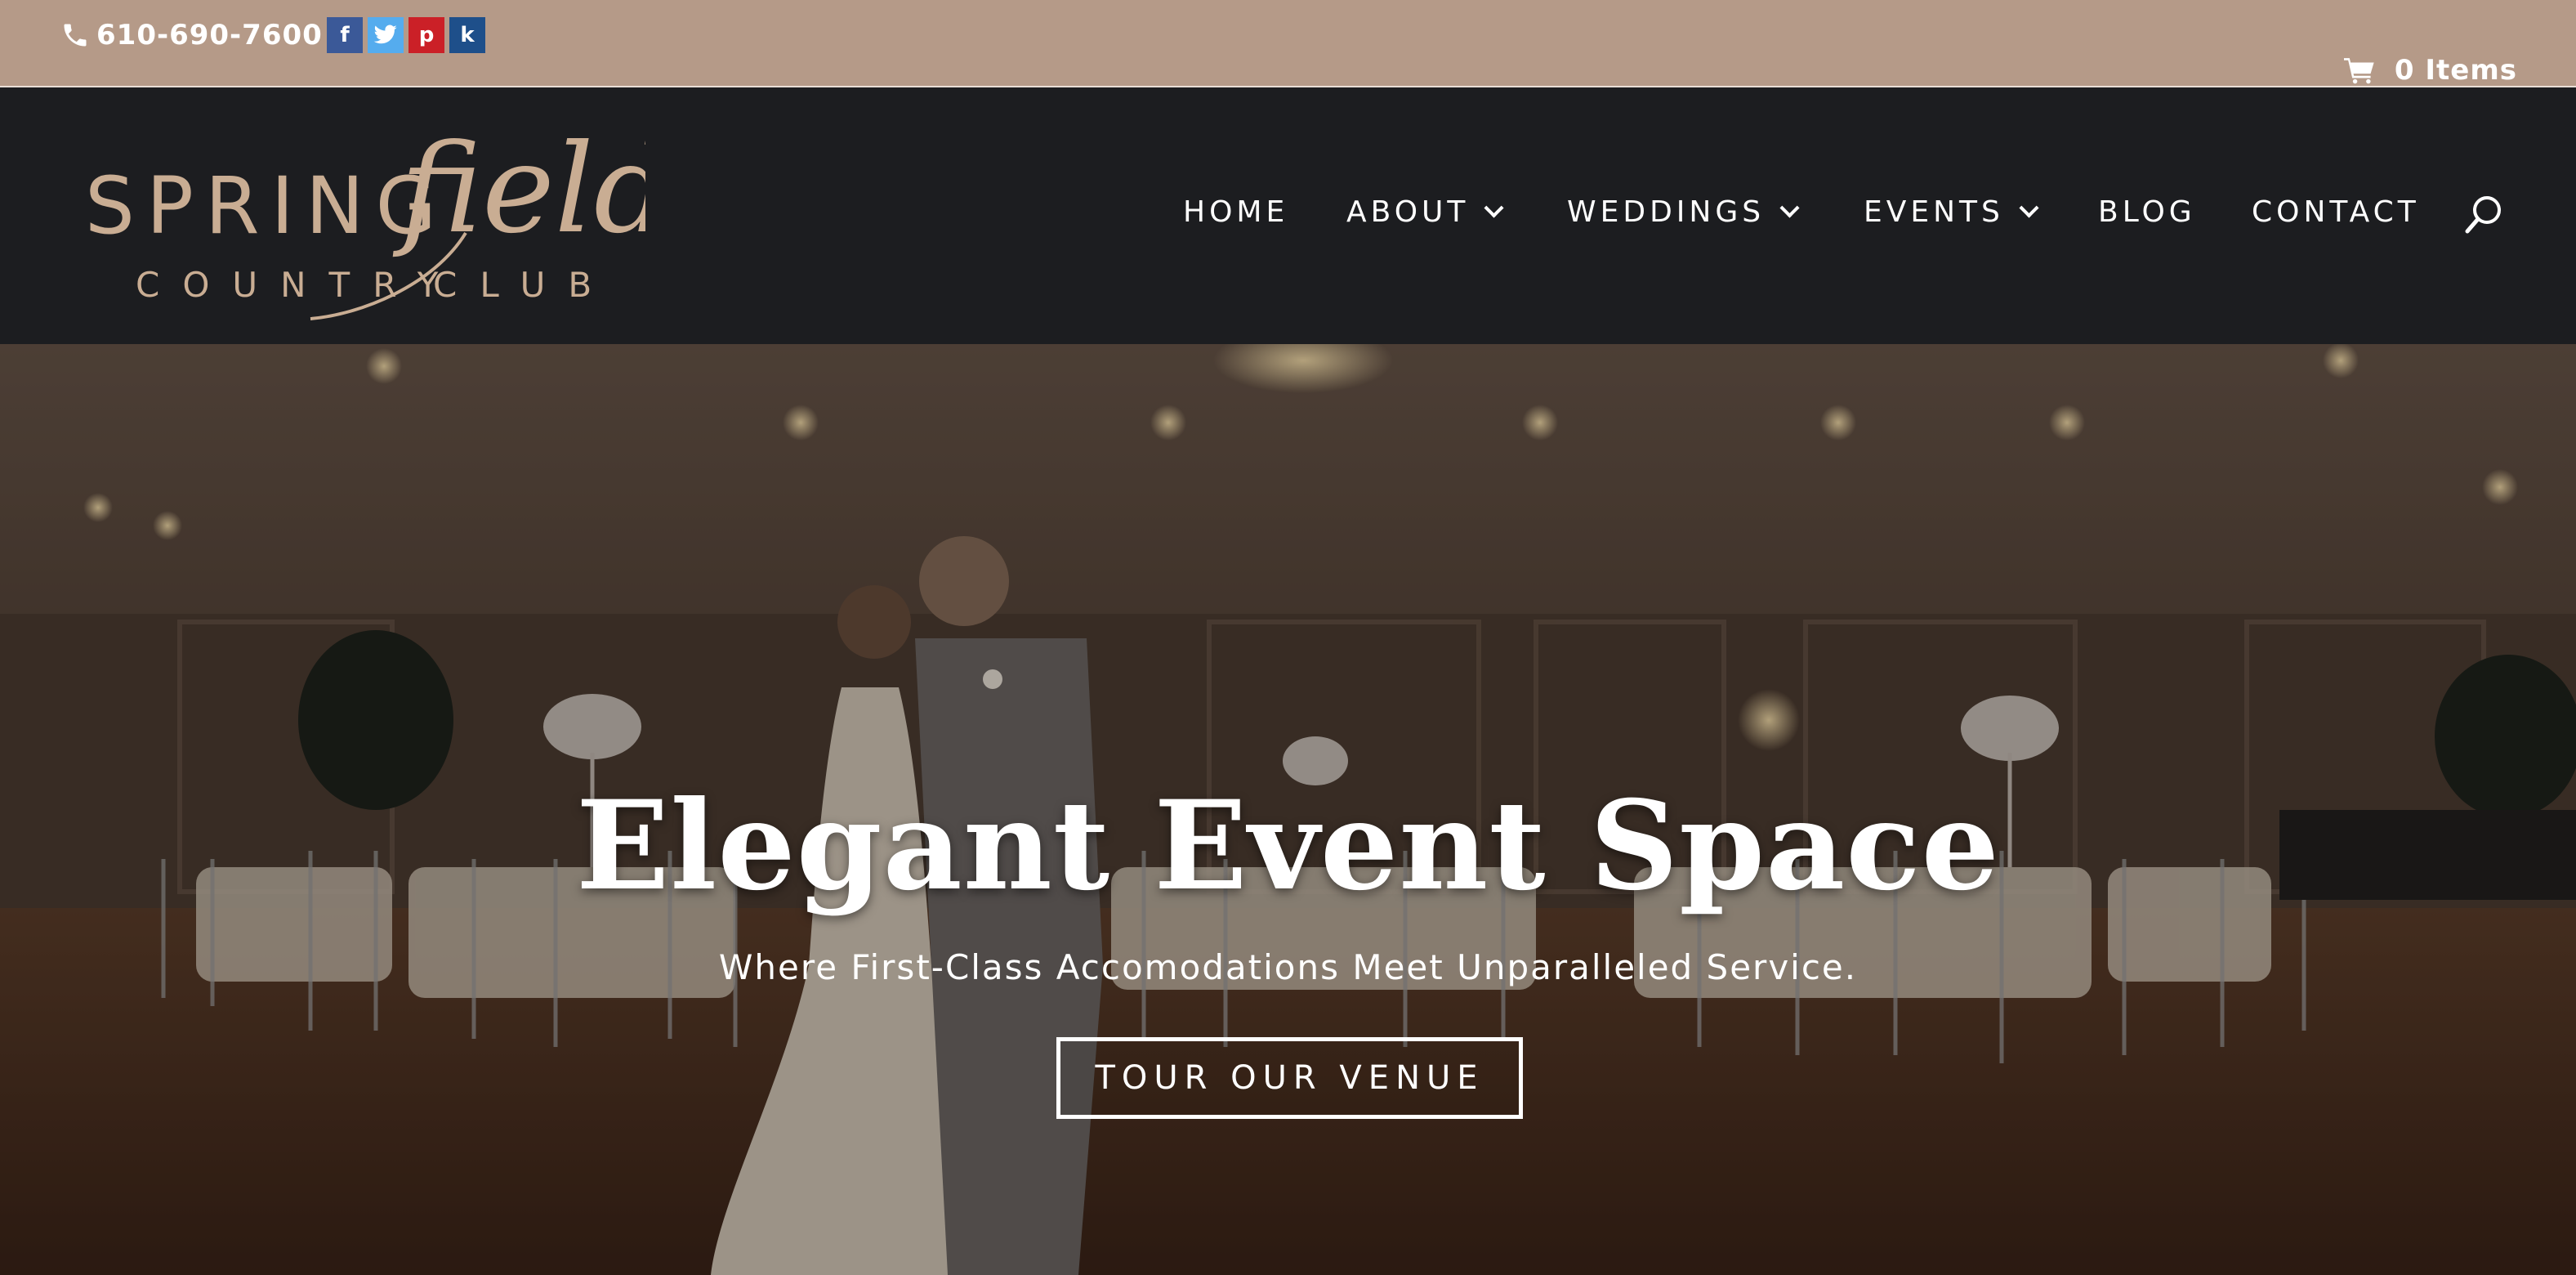 The width and height of the screenshot is (2576, 1275). I want to click on nav-contact: CONTACT, so click(2336, 212).